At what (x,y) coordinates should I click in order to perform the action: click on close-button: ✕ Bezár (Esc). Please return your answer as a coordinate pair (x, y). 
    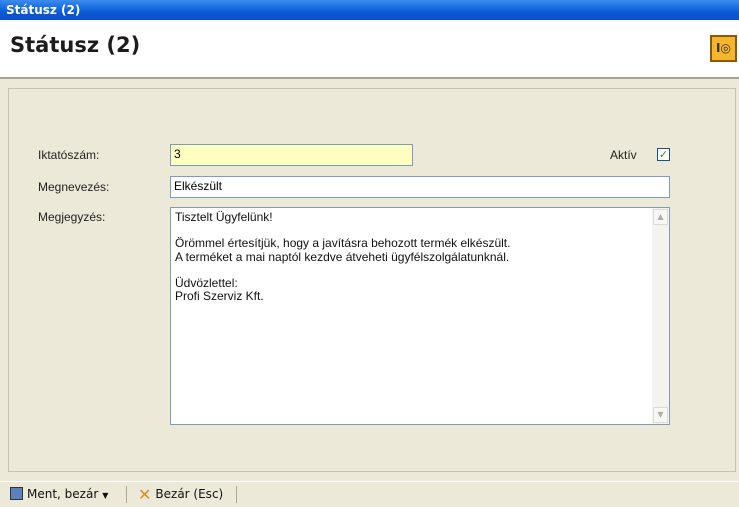
    Looking at the image, I should click on (180, 494).